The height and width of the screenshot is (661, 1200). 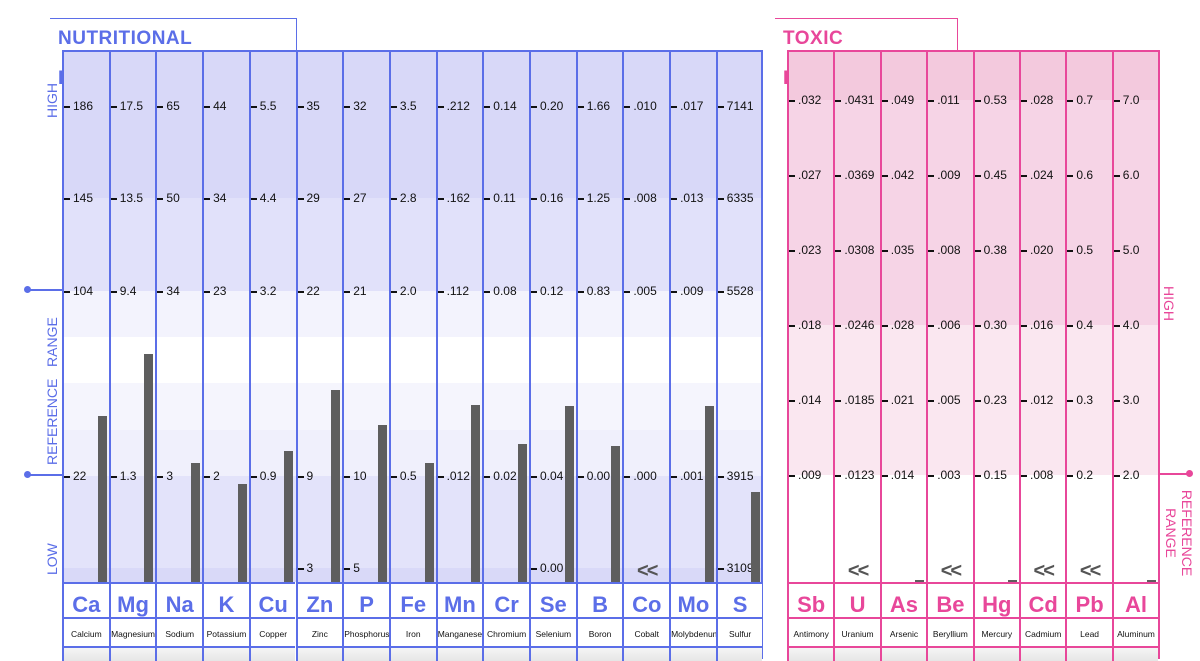 I want to click on below-range-indicator: <<, so click(x=647, y=571).